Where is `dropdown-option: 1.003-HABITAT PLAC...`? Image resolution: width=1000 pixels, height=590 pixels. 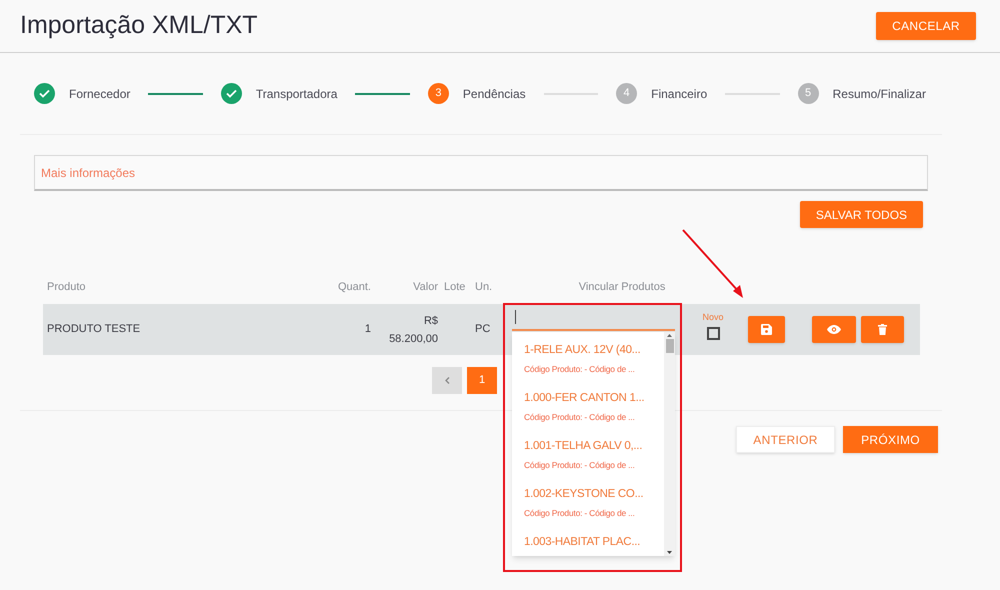 dropdown-option: 1.003-HABITAT PLAC... is located at coordinates (594, 545).